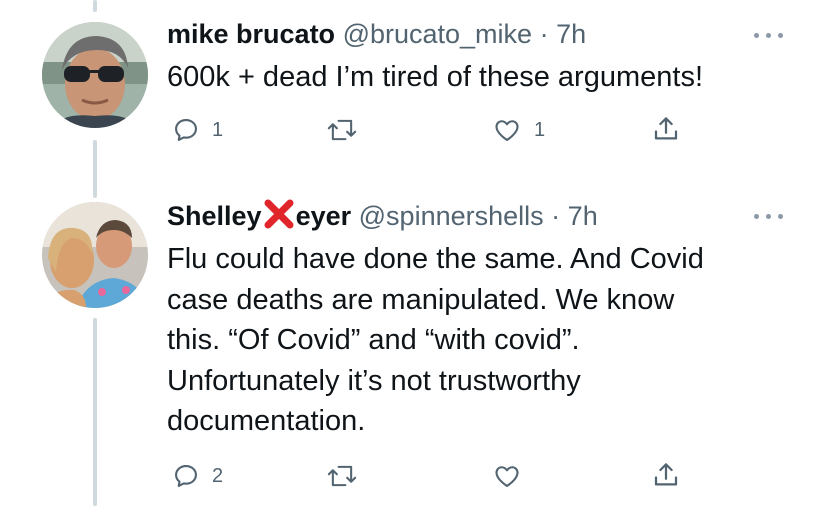 The image size is (828, 506). I want to click on reply-count: 2, so click(218, 475).